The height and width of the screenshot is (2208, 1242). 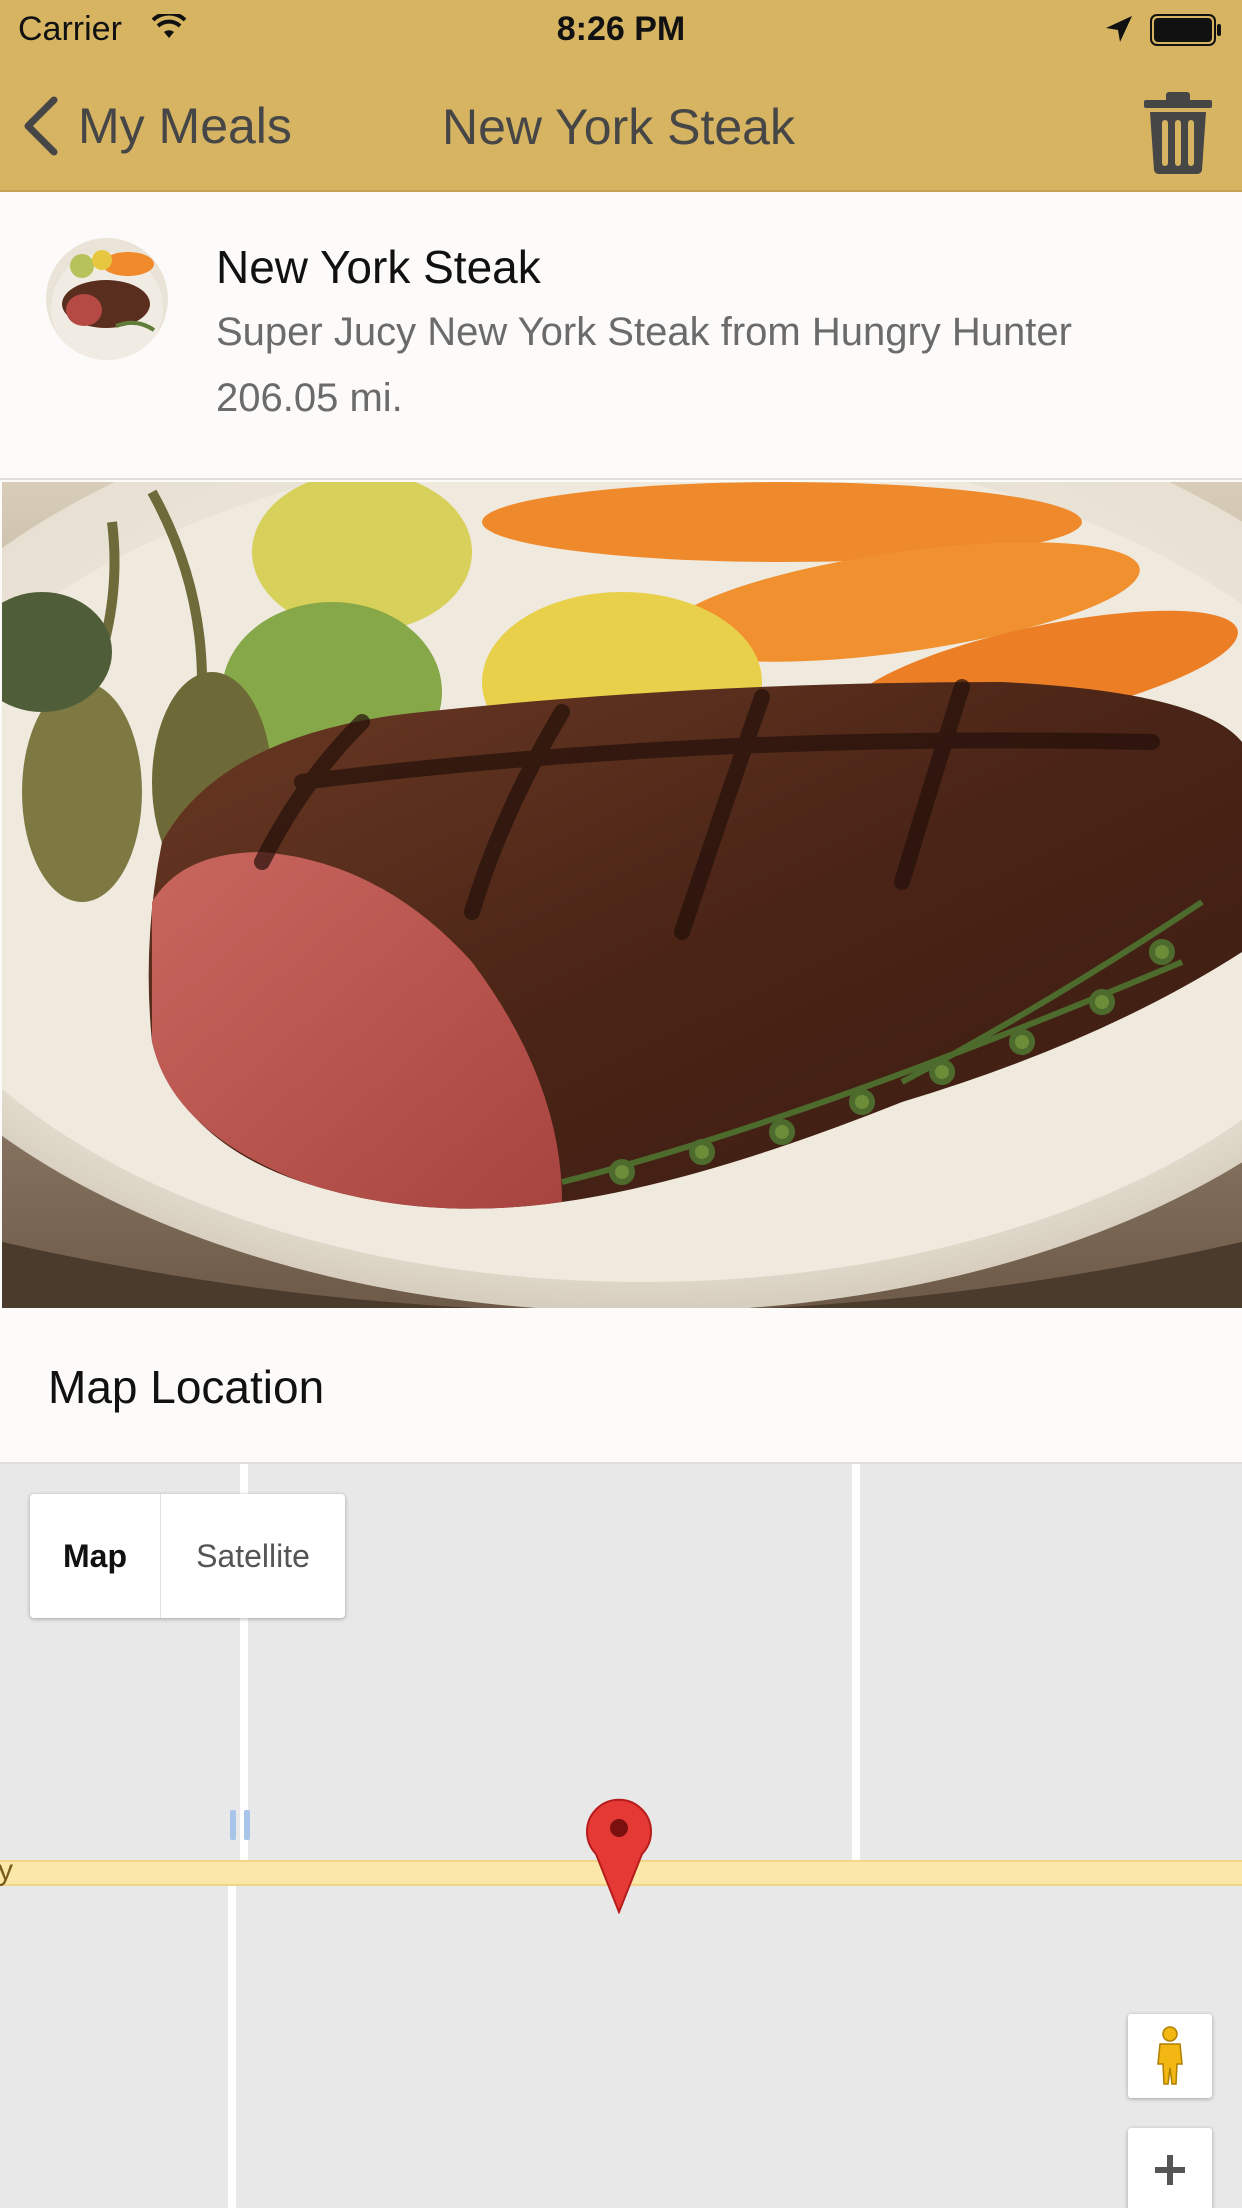 What do you see at coordinates (185, 126) in the screenshot?
I see `back-button-label: My Meals` at bounding box center [185, 126].